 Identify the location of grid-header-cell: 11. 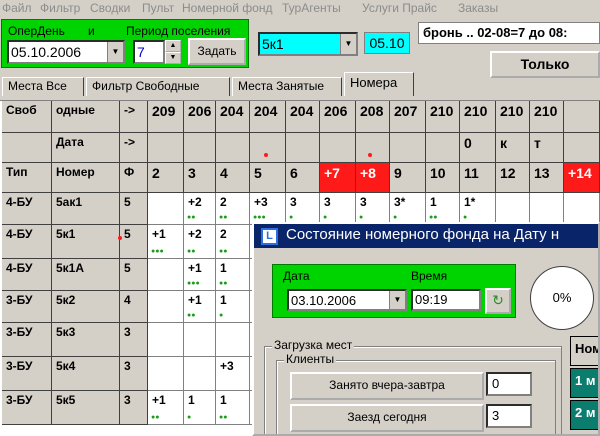
(478, 178).